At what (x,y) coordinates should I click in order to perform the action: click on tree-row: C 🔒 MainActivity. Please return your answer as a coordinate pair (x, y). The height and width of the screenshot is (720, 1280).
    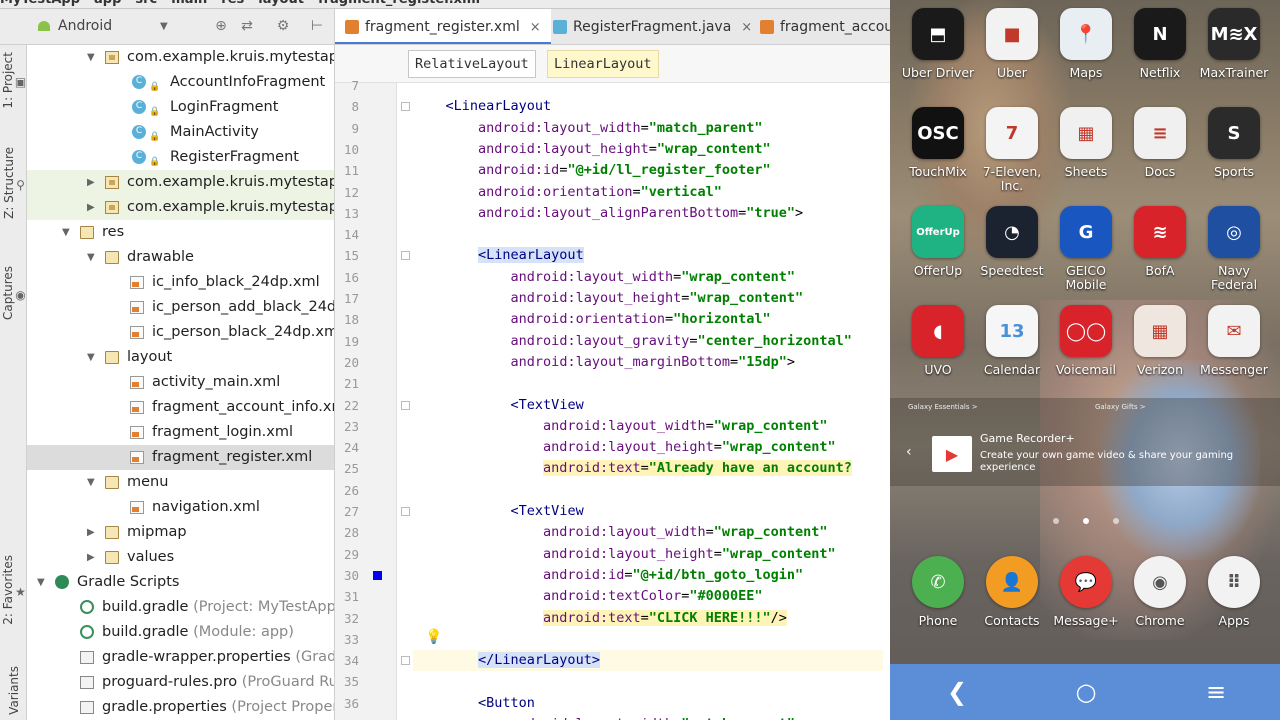
    Looking at the image, I should click on (180, 132).